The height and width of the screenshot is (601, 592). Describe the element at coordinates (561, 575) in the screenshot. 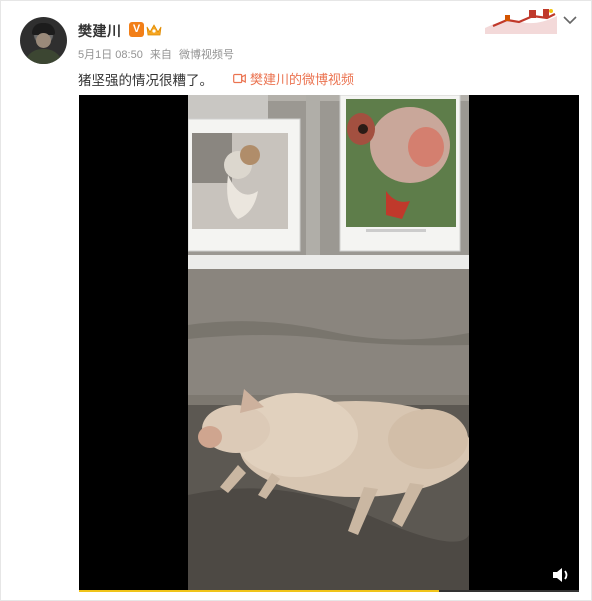

I see `volume-icon` at that location.